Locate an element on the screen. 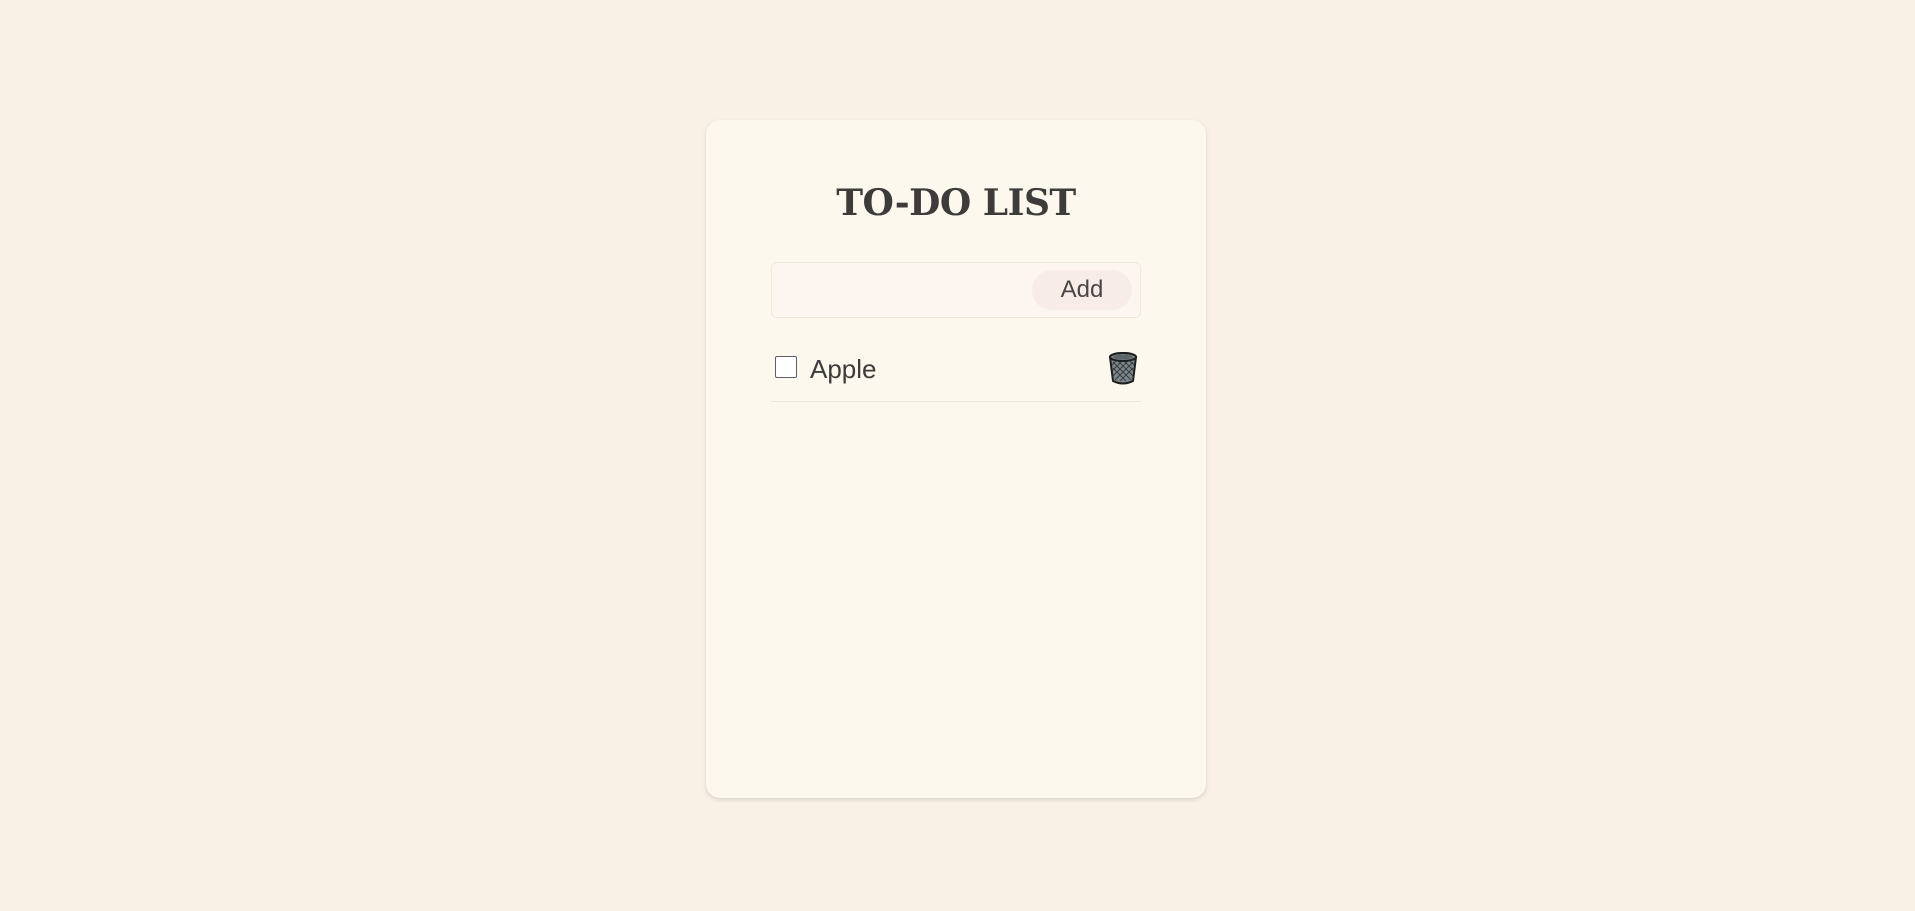 The height and width of the screenshot is (911, 1915). add-button: Add is located at coordinates (1082, 290).